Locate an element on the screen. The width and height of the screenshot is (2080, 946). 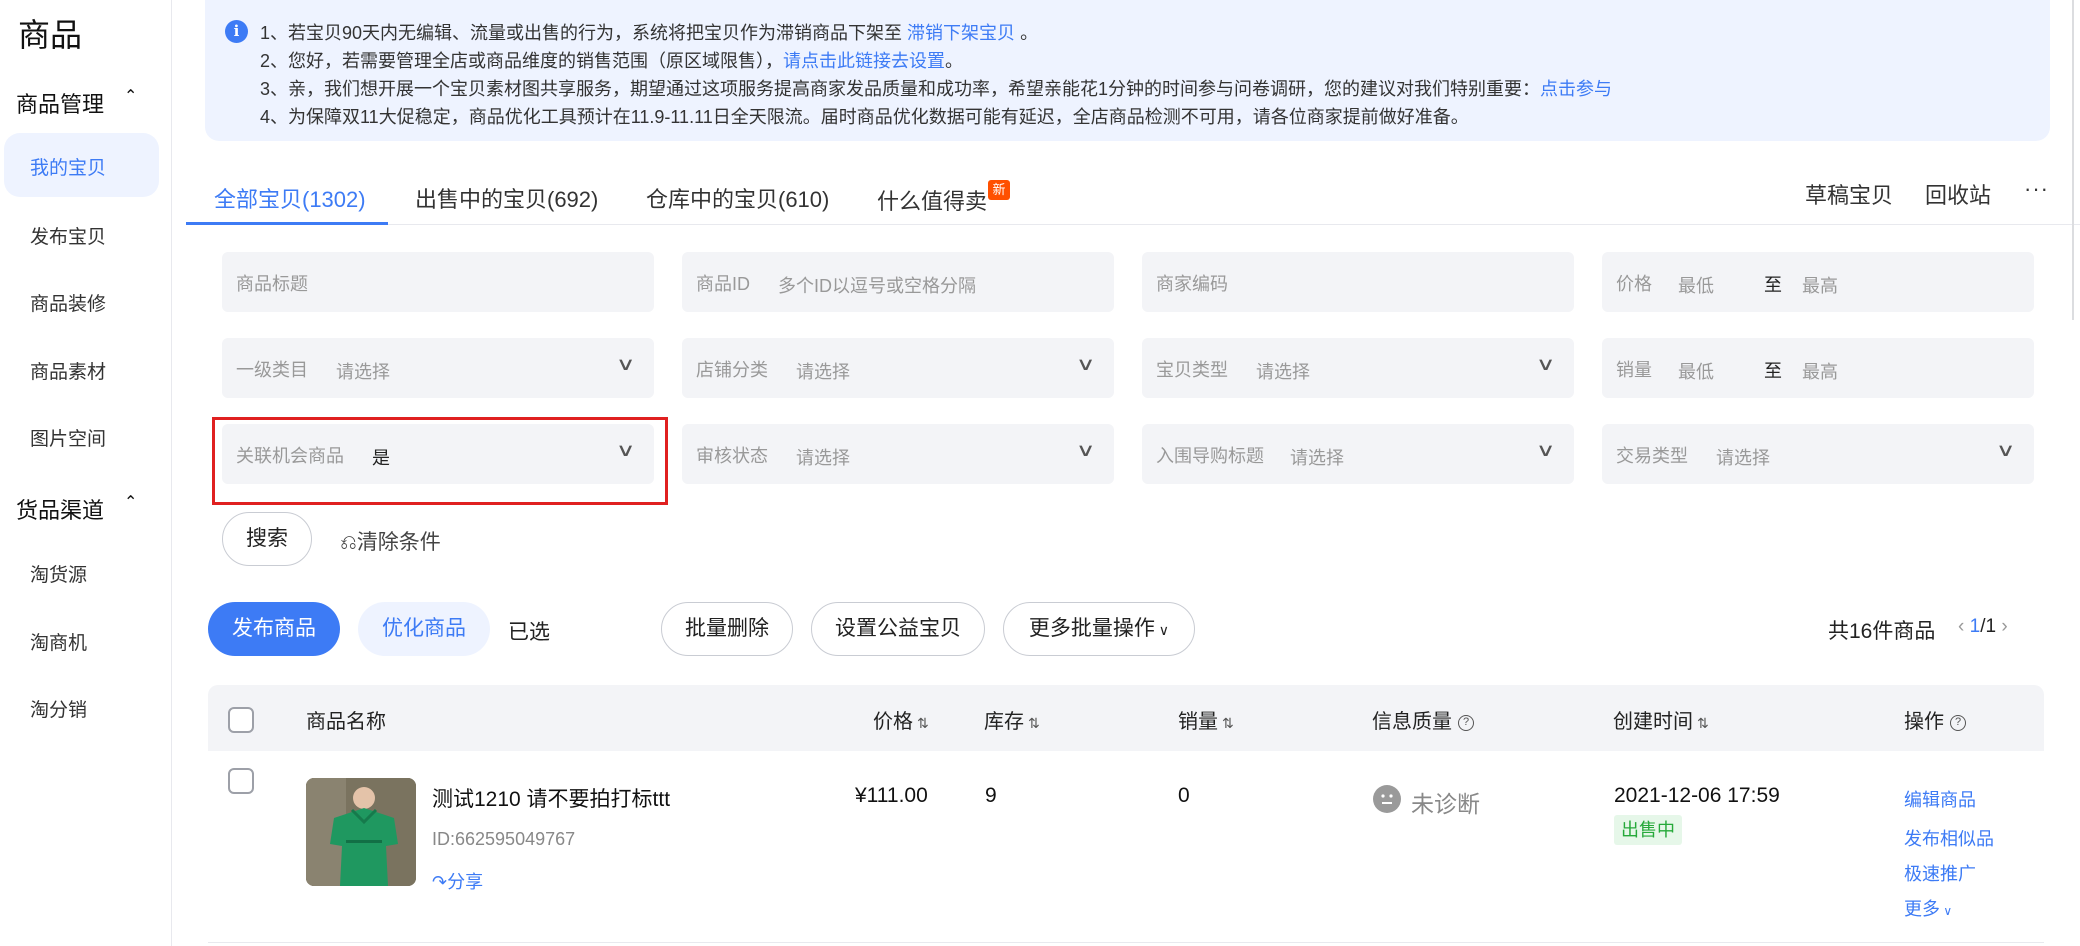
more-batch-actions-button: 更多批量操作 ∨ is located at coordinates (1099, 629).